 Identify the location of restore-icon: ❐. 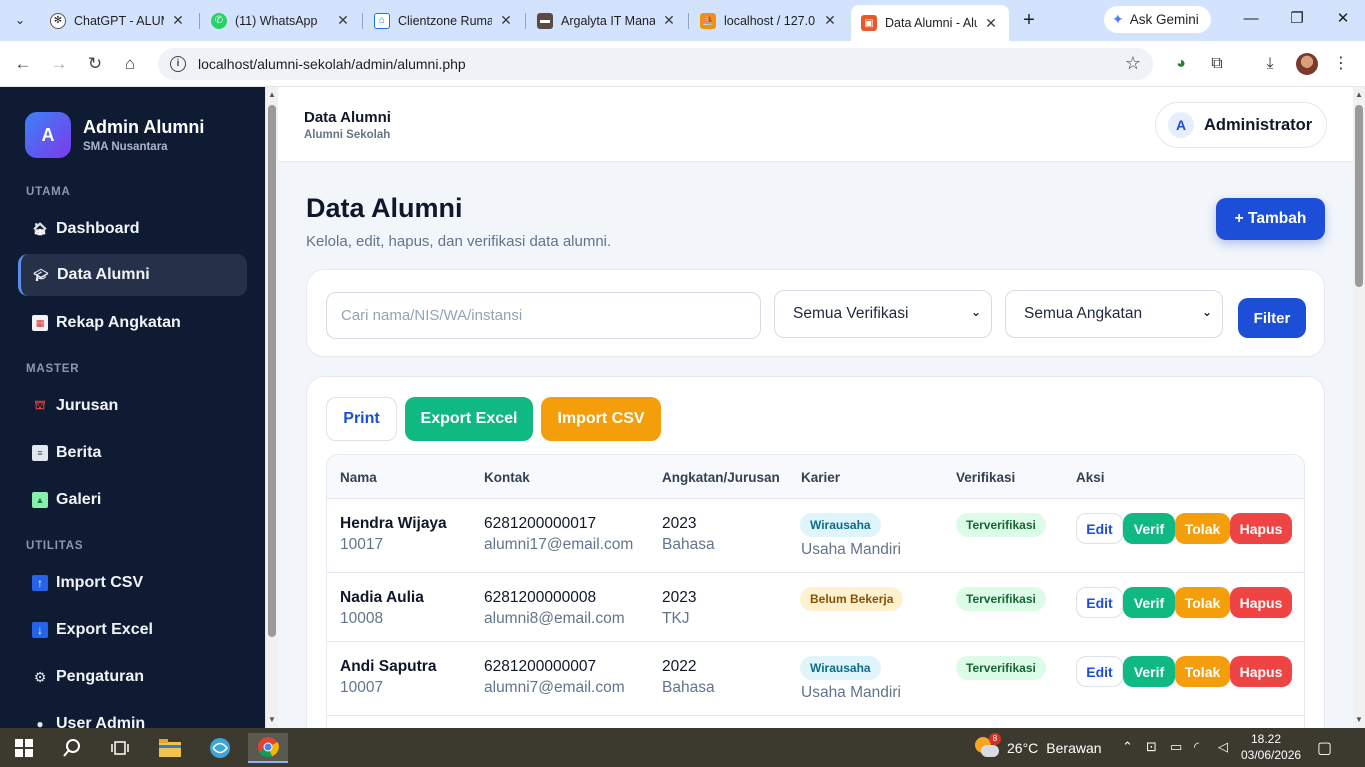
(1297, 20).